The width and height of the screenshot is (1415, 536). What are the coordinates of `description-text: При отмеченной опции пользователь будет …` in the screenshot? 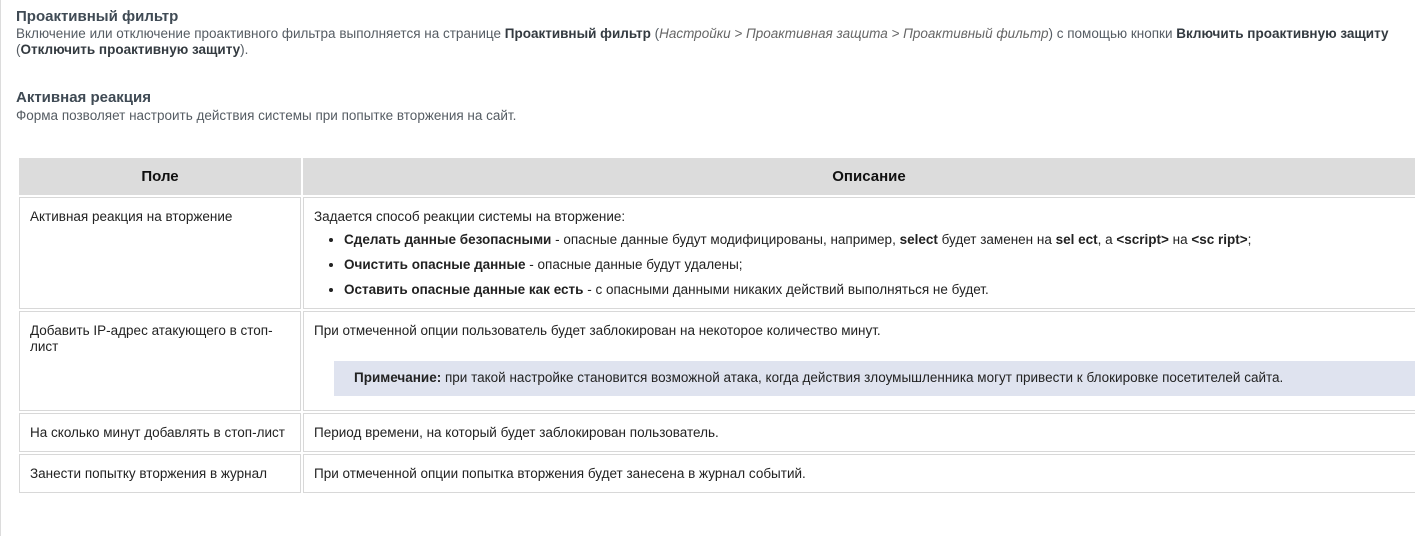 It's located at (597, 330).